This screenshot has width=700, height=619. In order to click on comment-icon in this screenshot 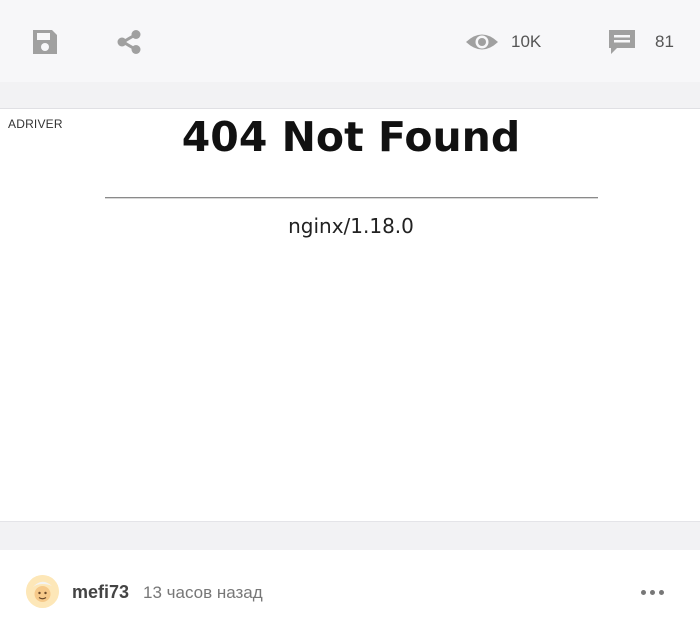, I will do `click(622, 42)`.